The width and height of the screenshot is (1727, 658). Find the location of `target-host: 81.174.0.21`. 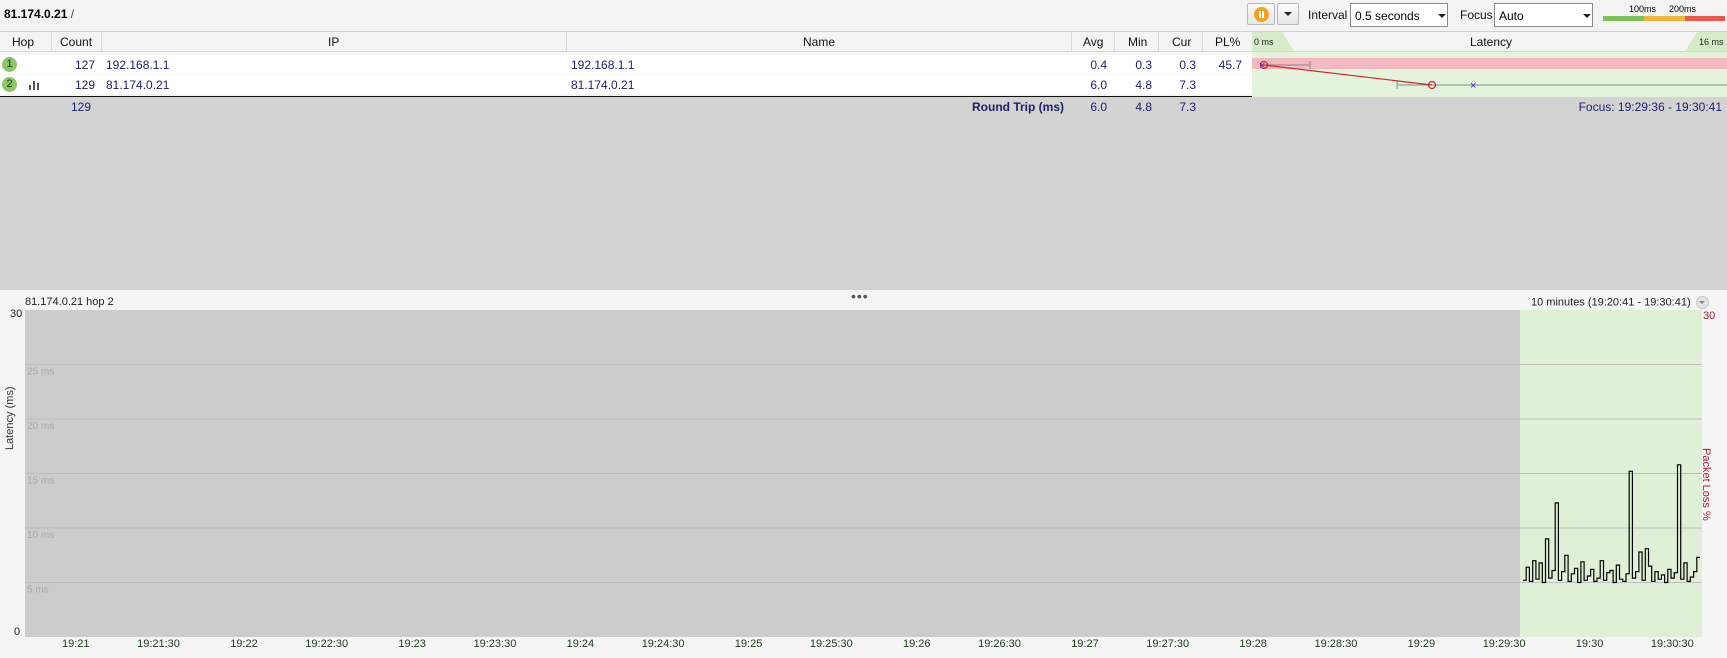

target-host: 81.174.0.21 is located at coordinates (35, 14).